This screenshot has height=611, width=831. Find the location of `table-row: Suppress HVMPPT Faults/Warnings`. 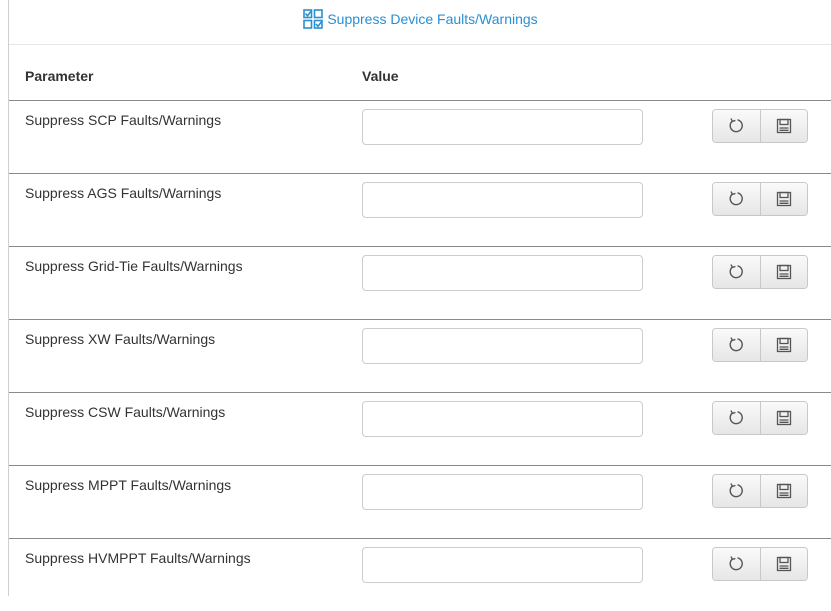

table-row: Suppress HVMPPT Faults/Warnings is located at coordinates (420, 574).